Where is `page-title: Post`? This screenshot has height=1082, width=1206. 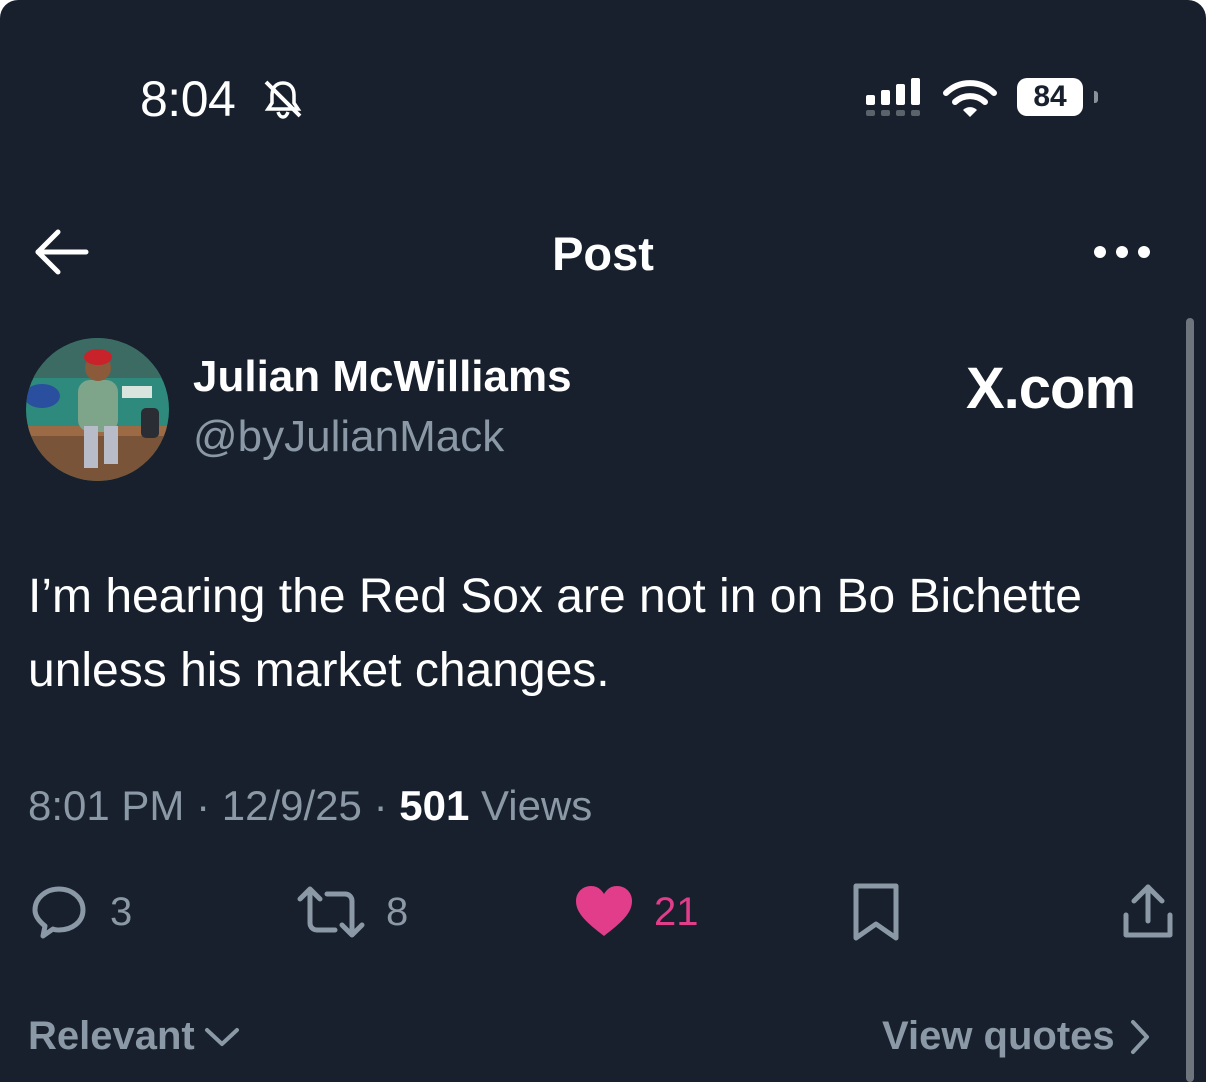
page-title: Post is located at coordinates (603, 253).